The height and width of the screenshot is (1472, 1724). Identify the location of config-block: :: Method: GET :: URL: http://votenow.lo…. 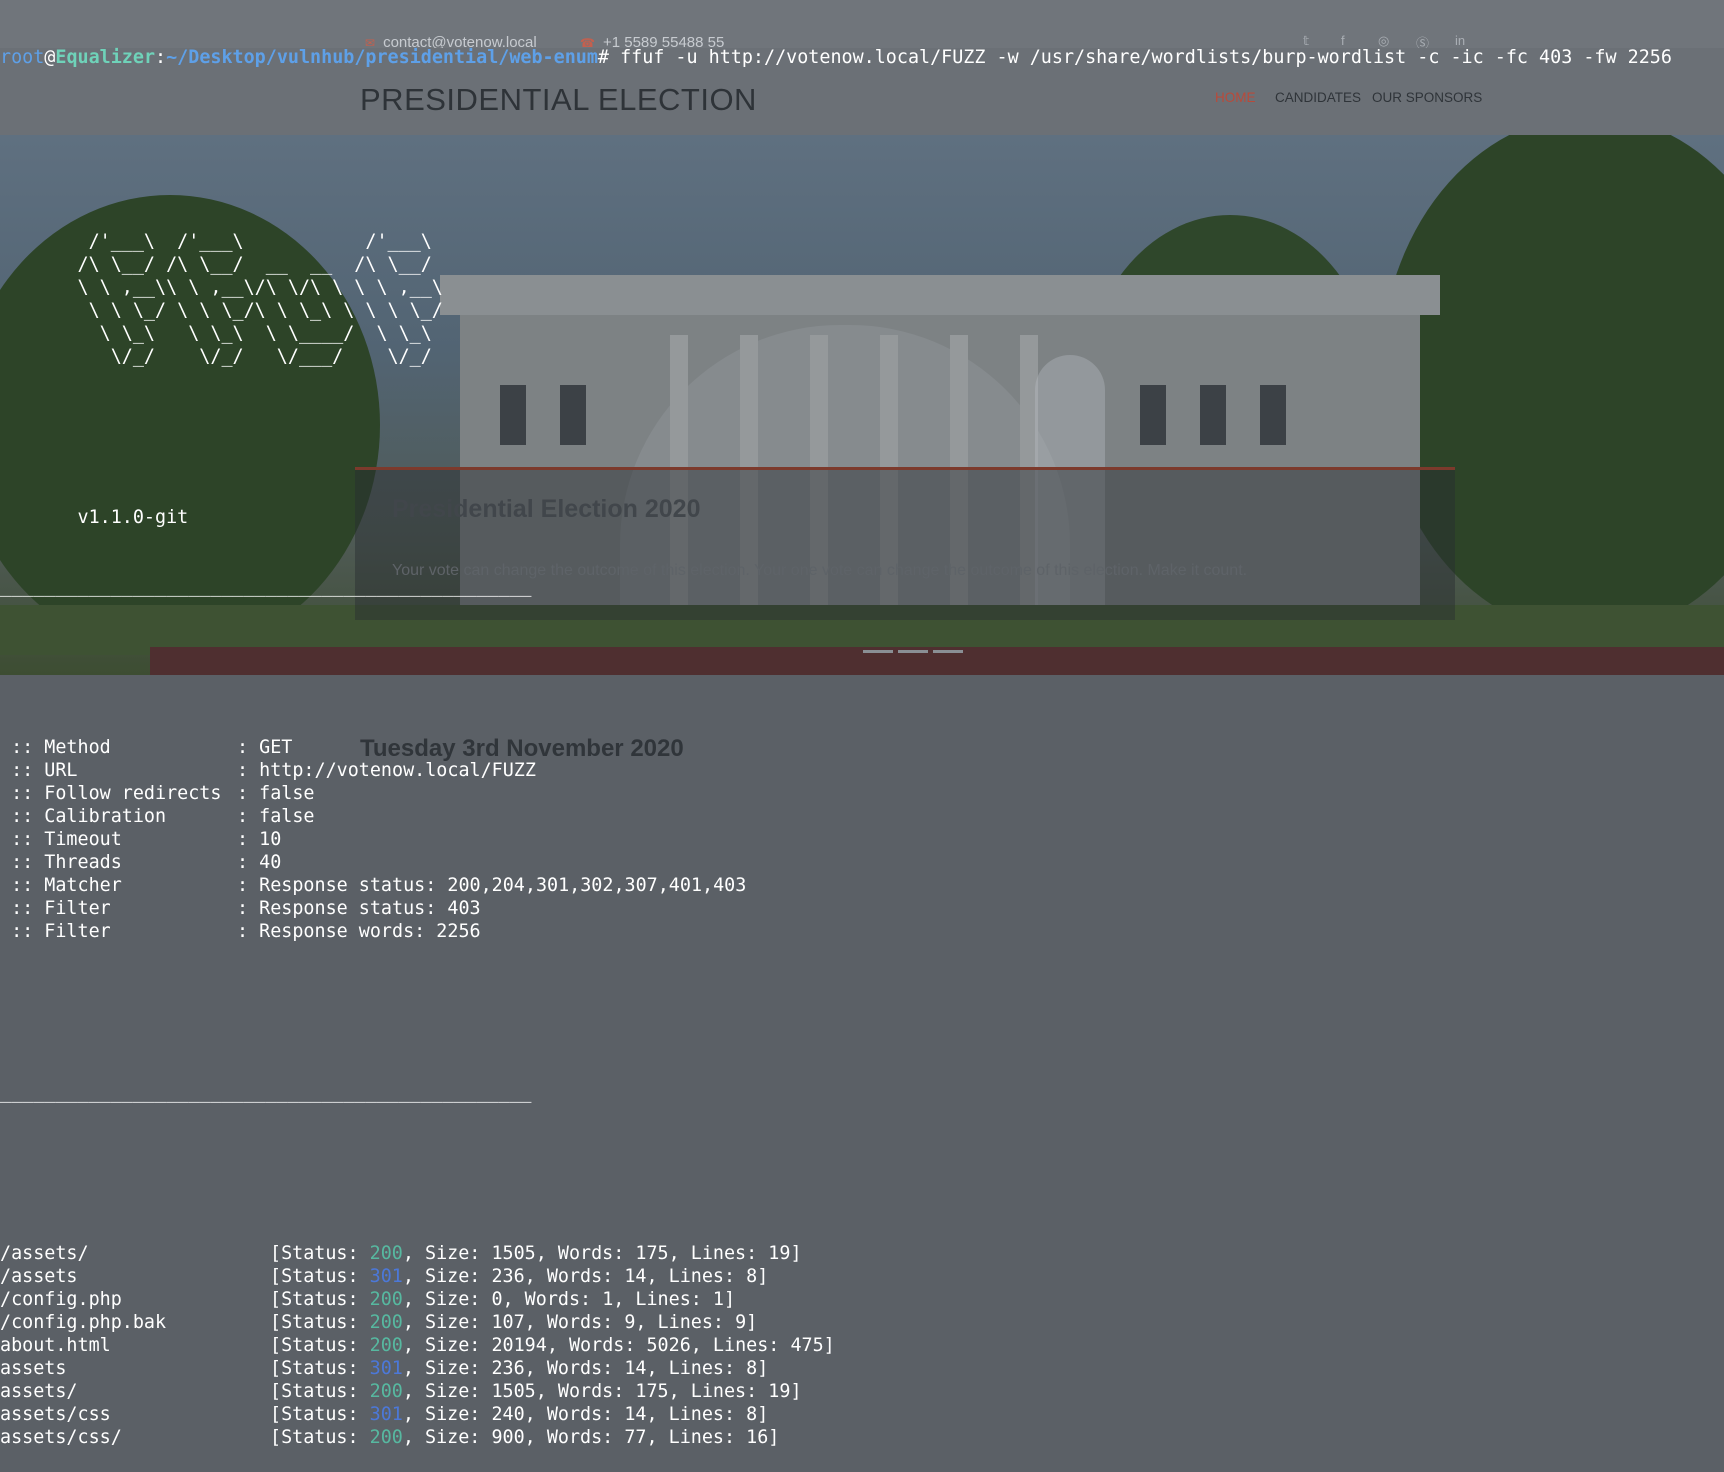
(862, 839).